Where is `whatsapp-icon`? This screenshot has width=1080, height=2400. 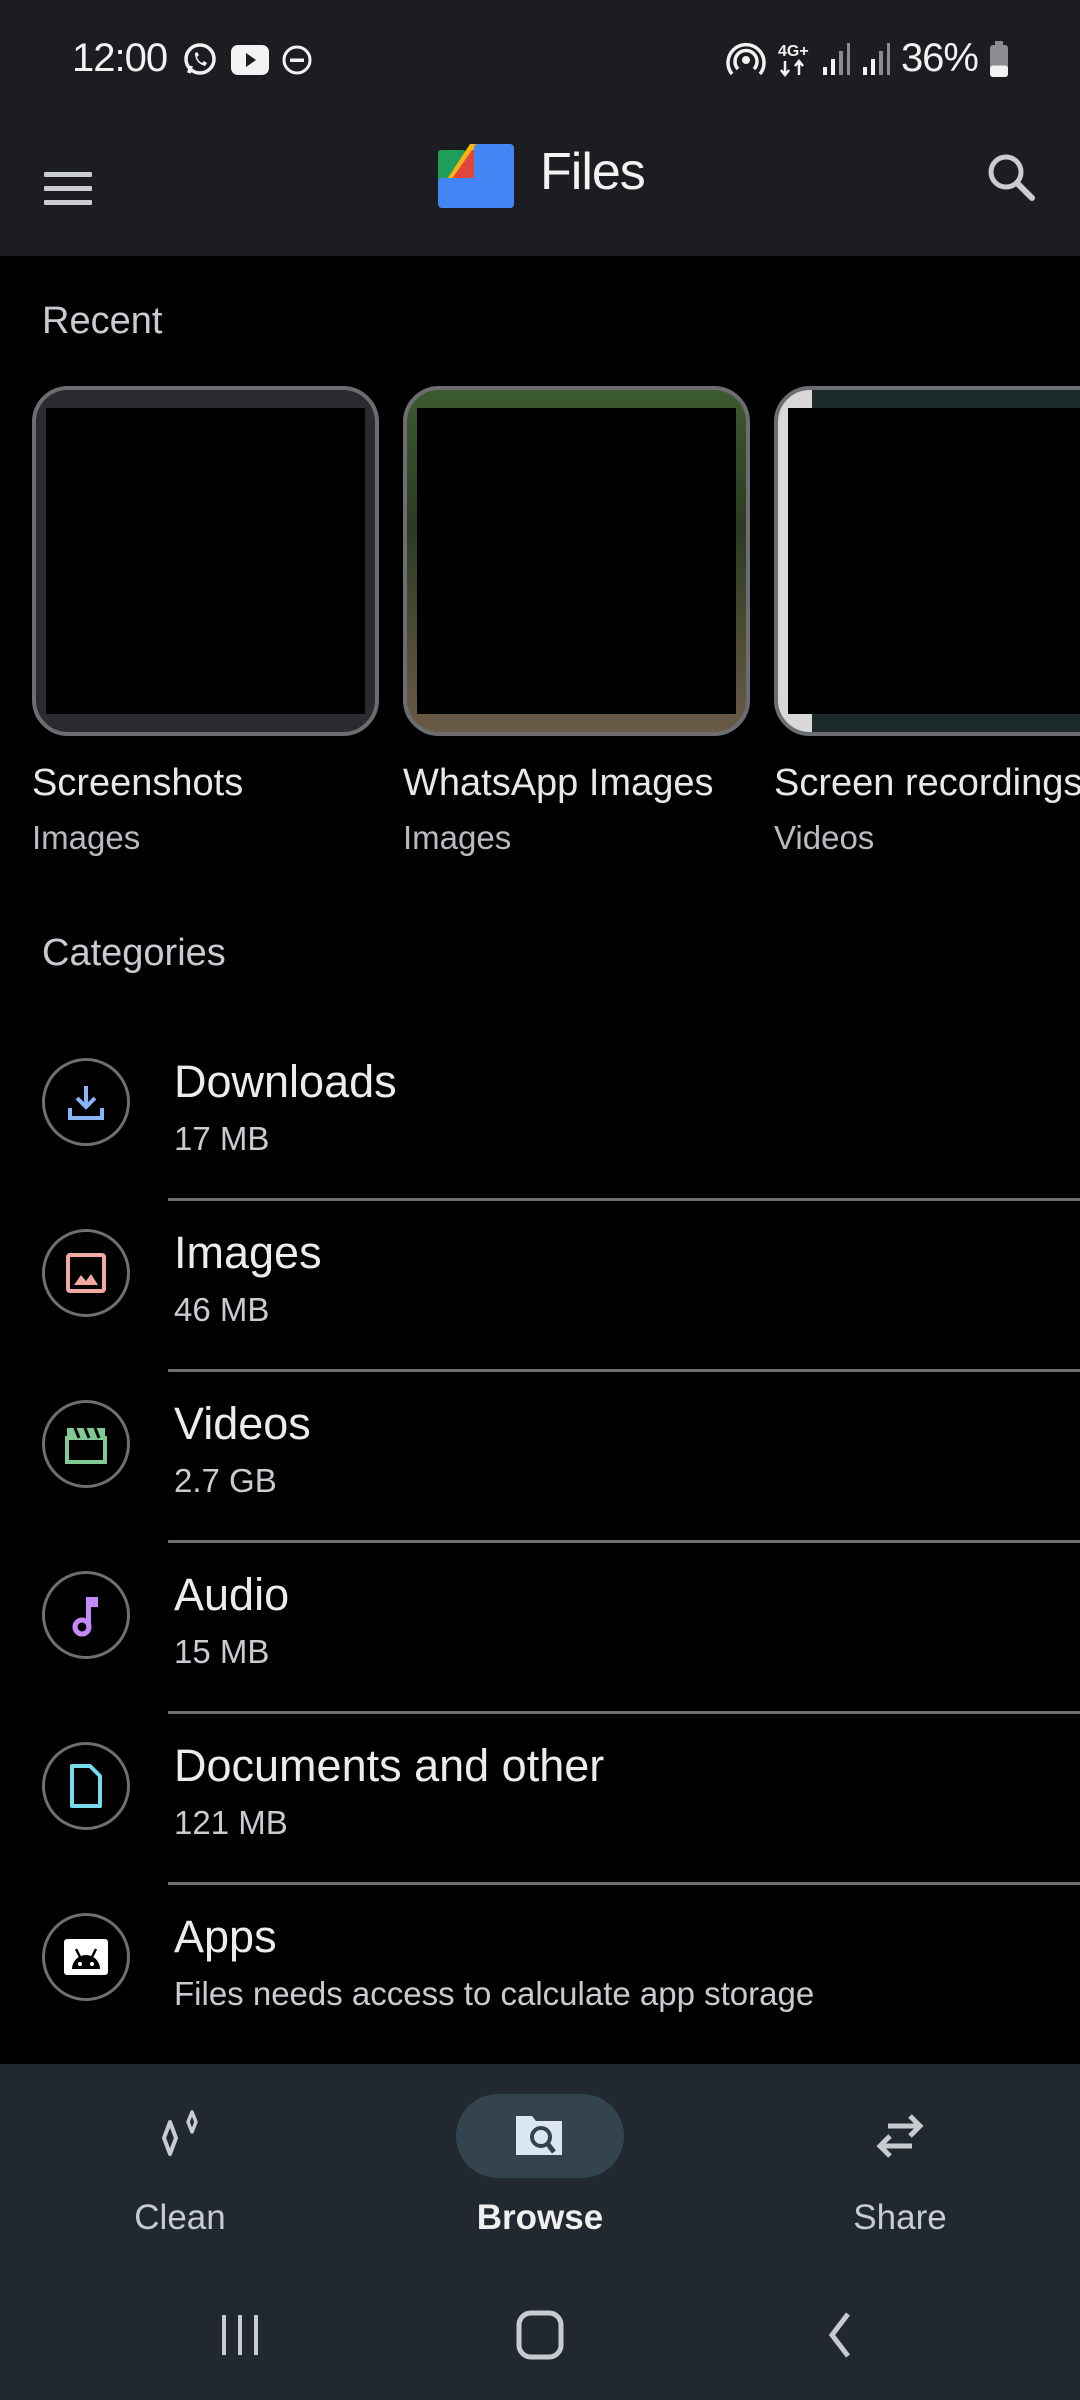
whatsapp-icon is located at coordinates (200, 59).